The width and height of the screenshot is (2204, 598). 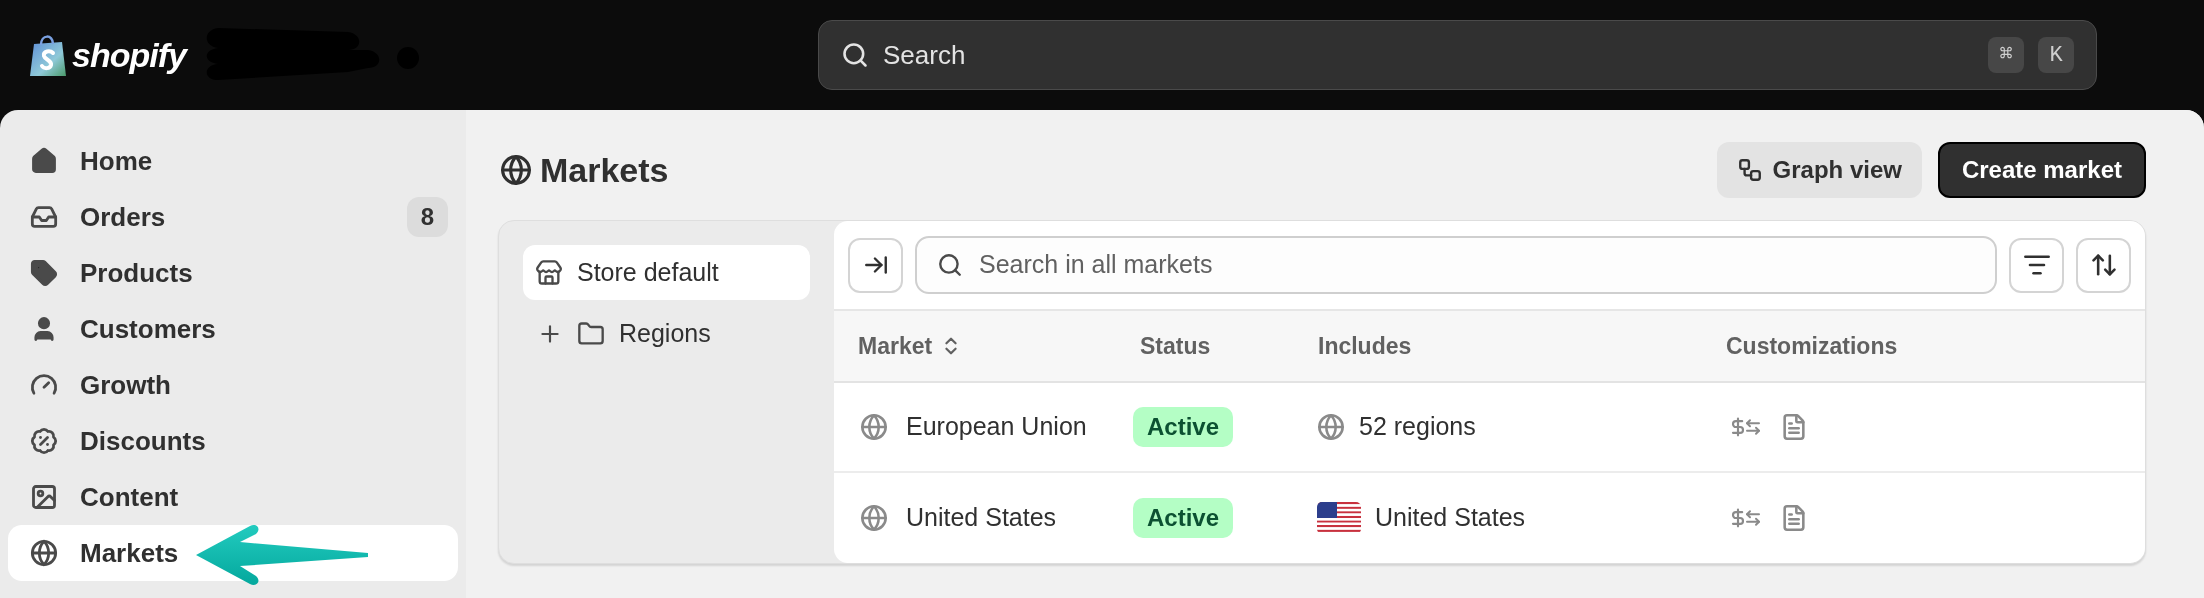 I want to click on graph-view-button: Graph view, so click(x=1819, y=170).